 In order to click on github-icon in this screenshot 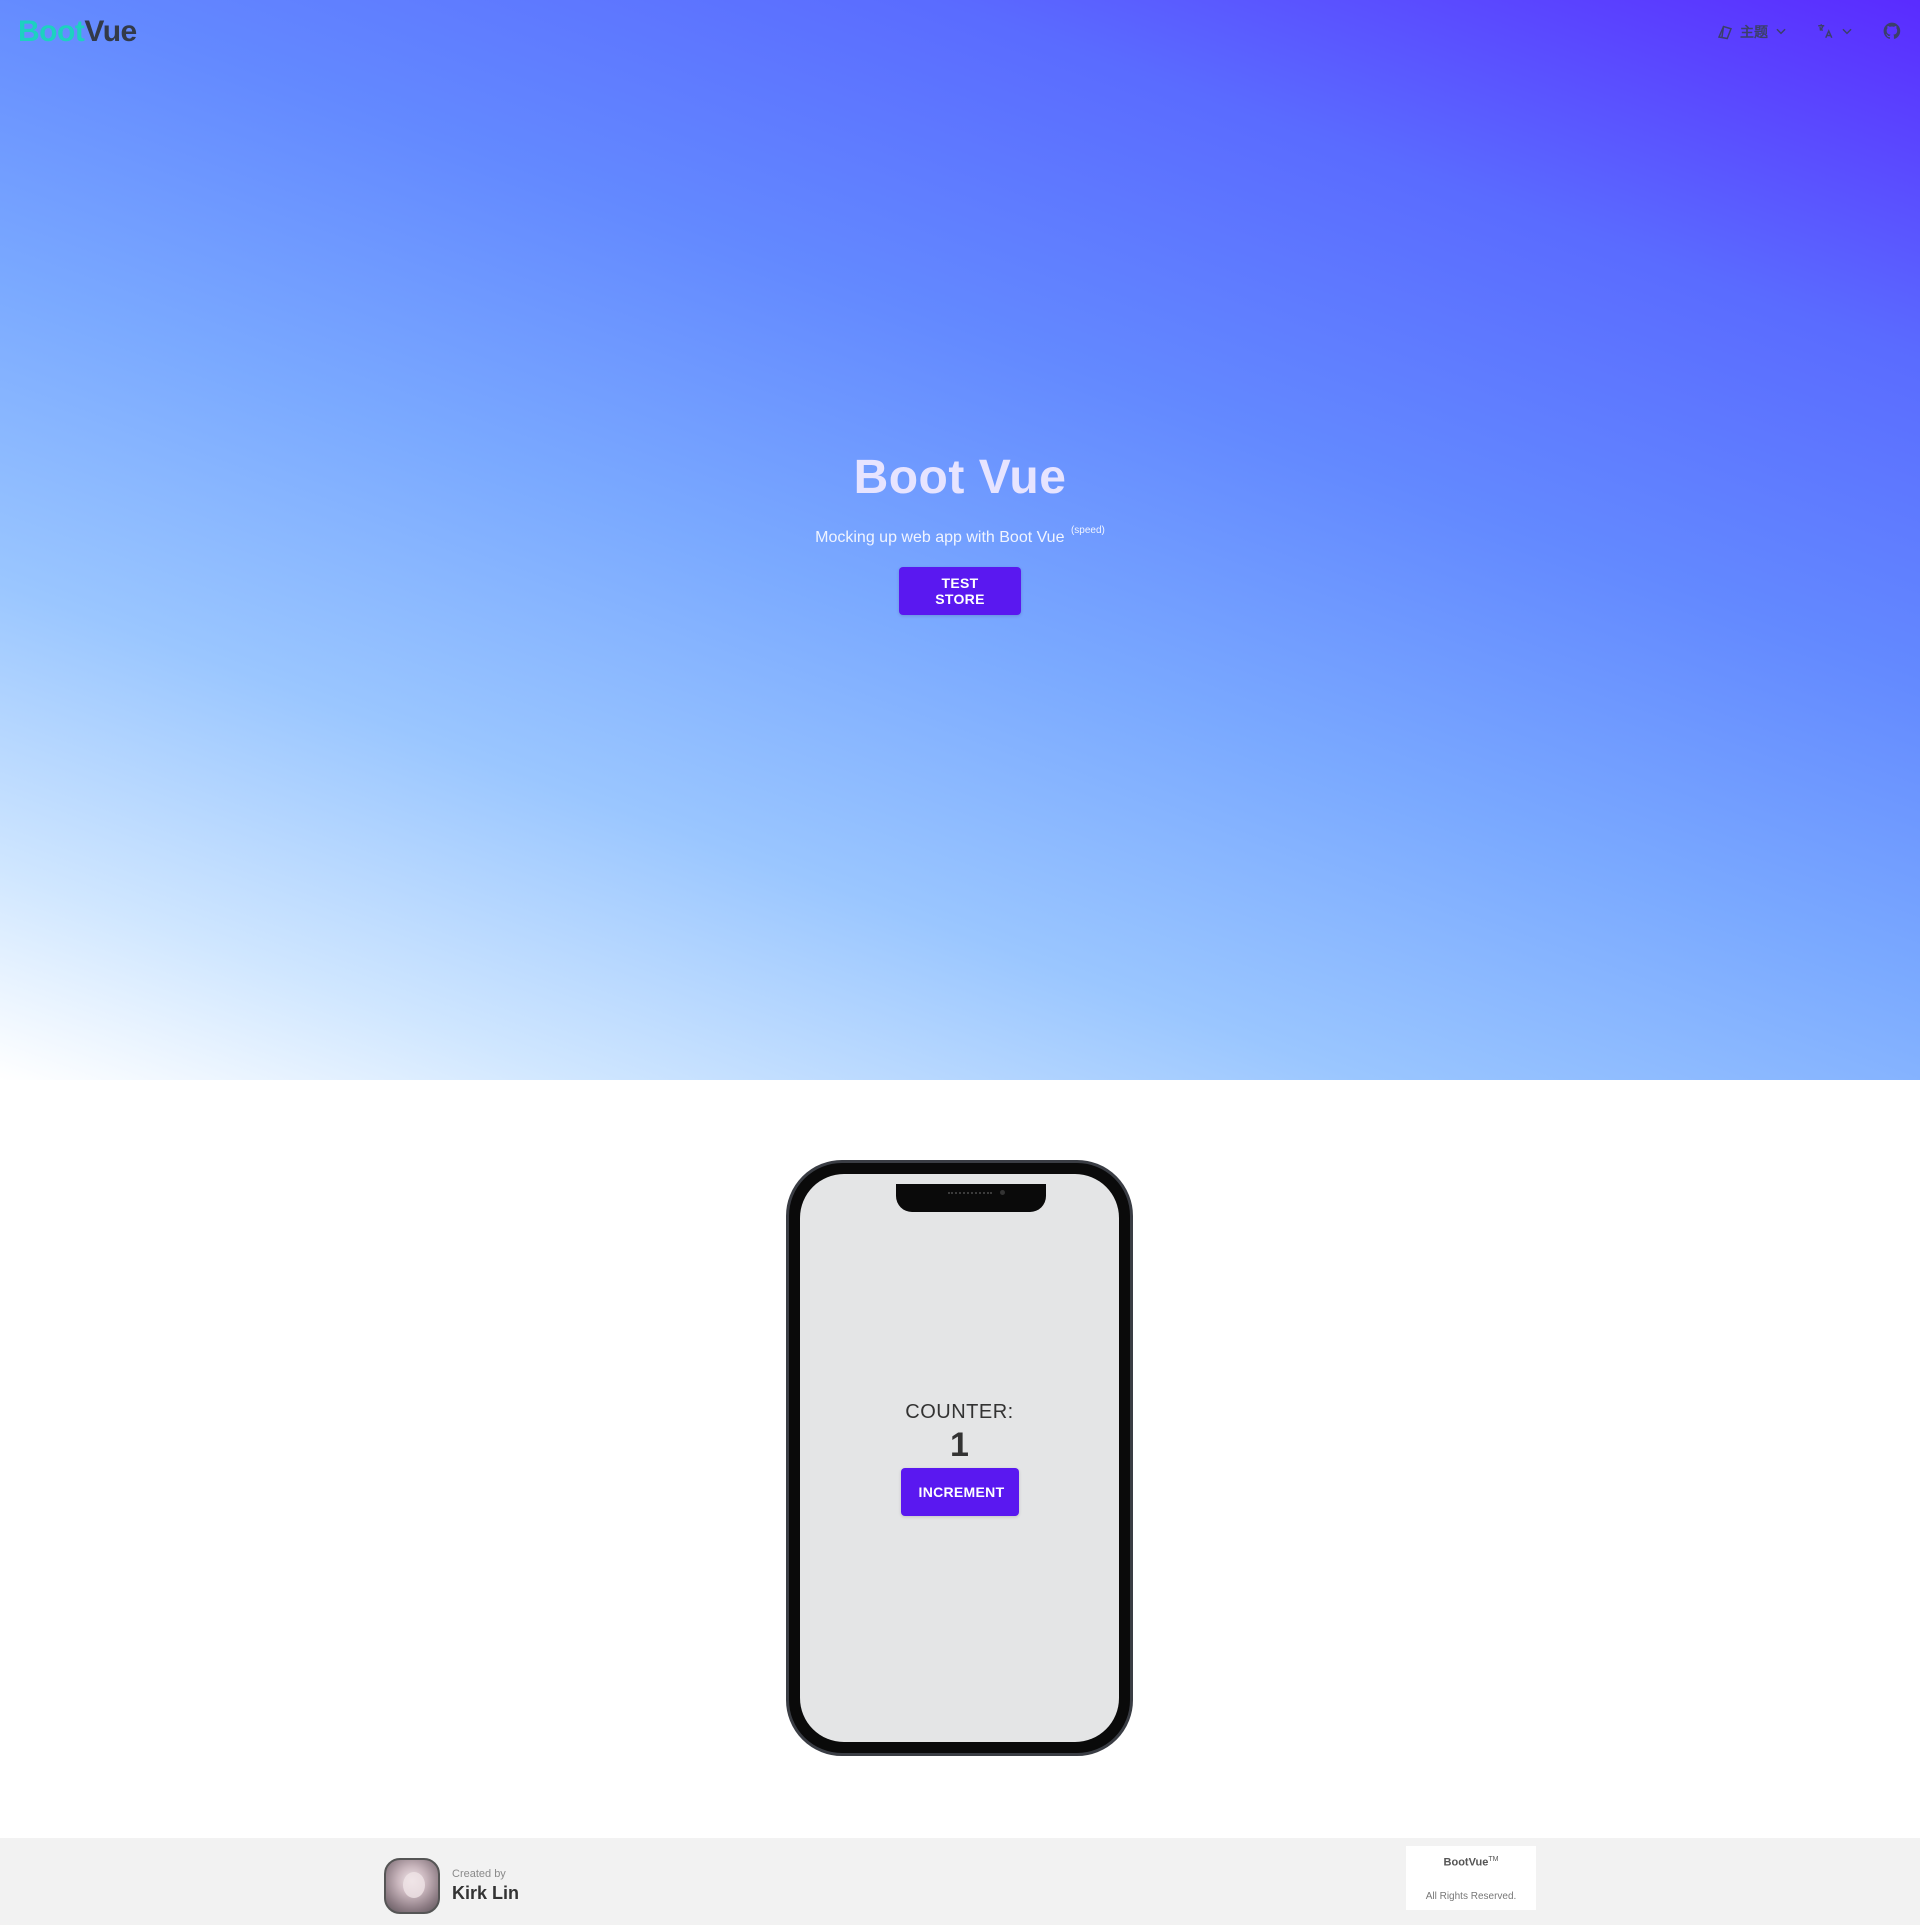, I will do `click(1892, 32)`.